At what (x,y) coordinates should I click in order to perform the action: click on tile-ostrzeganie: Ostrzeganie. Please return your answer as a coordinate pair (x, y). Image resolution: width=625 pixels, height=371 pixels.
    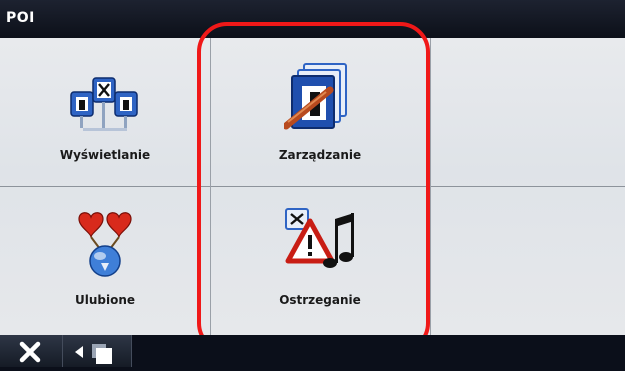
    Looking at the image, I should click on (320, 261).